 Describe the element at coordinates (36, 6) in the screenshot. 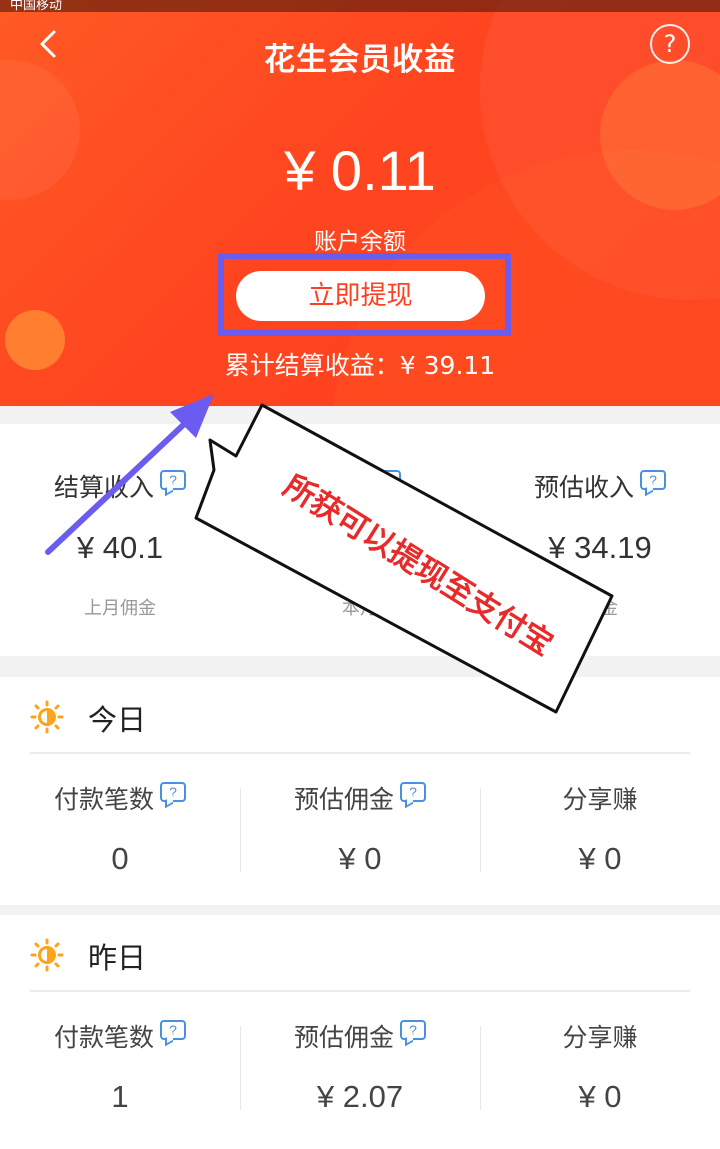

I see `carrier-name: 中国移动` at that location.